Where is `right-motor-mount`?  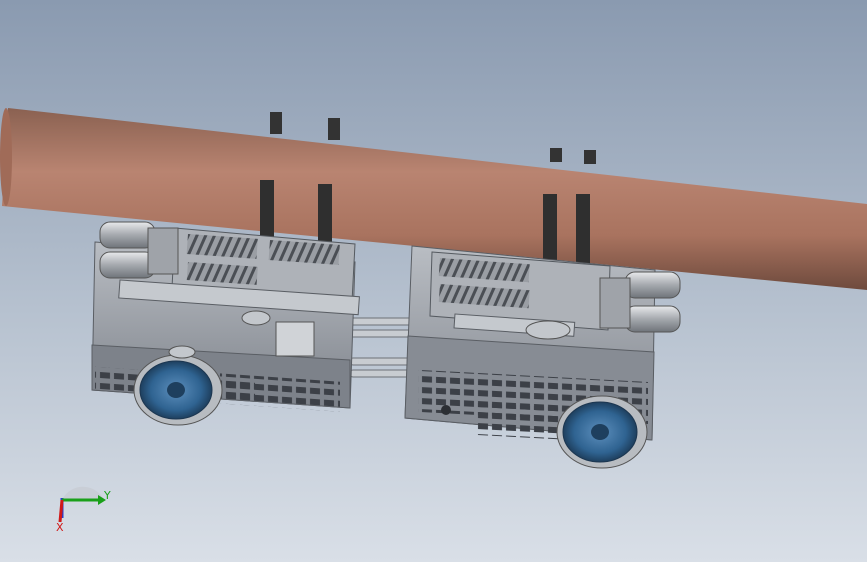
right-motor-mount is located at coordinates (615, 303).